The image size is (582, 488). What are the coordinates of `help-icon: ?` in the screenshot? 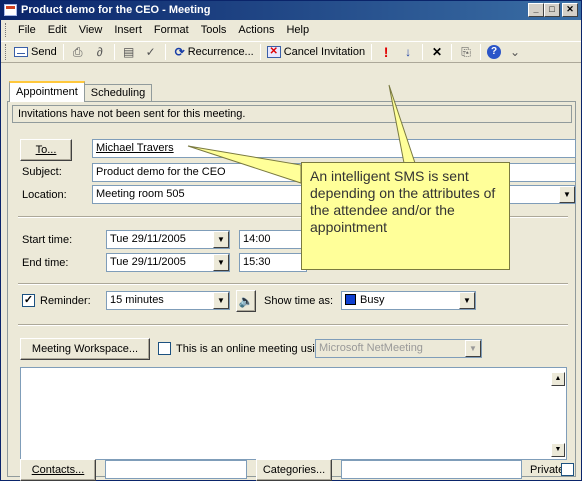 It's located at (494, 52).